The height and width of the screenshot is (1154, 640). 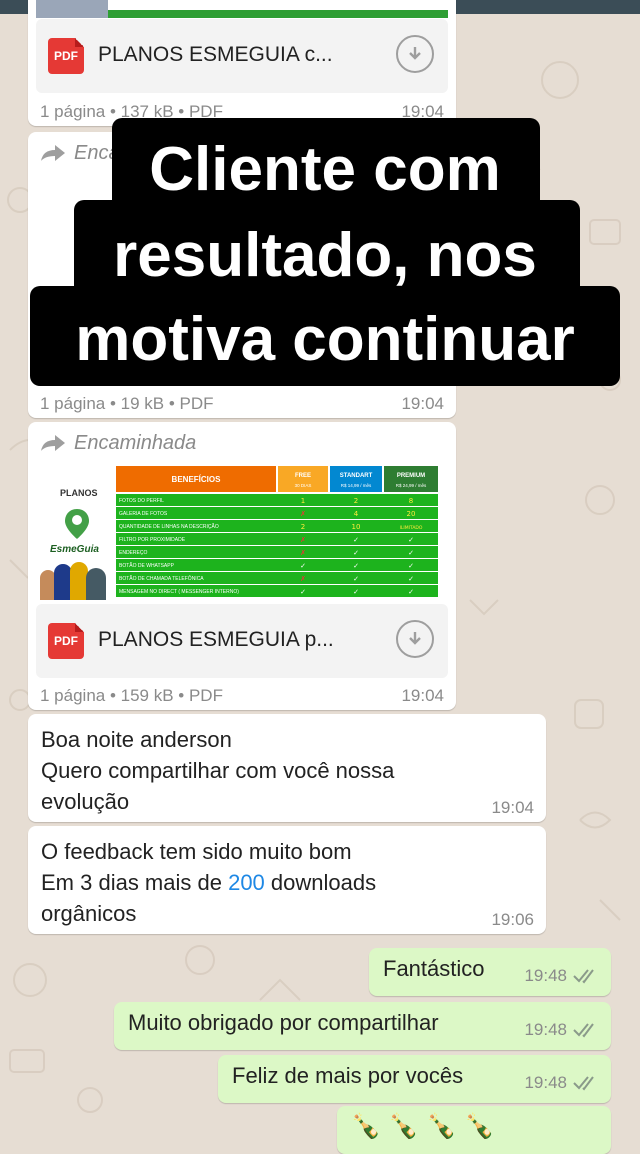 What do you see at coordinates (427, 1126) in the screenshot?
I see `bottle-emoji-text: 🍾🍾🍾🍾` at bounding box center [427, 1126].